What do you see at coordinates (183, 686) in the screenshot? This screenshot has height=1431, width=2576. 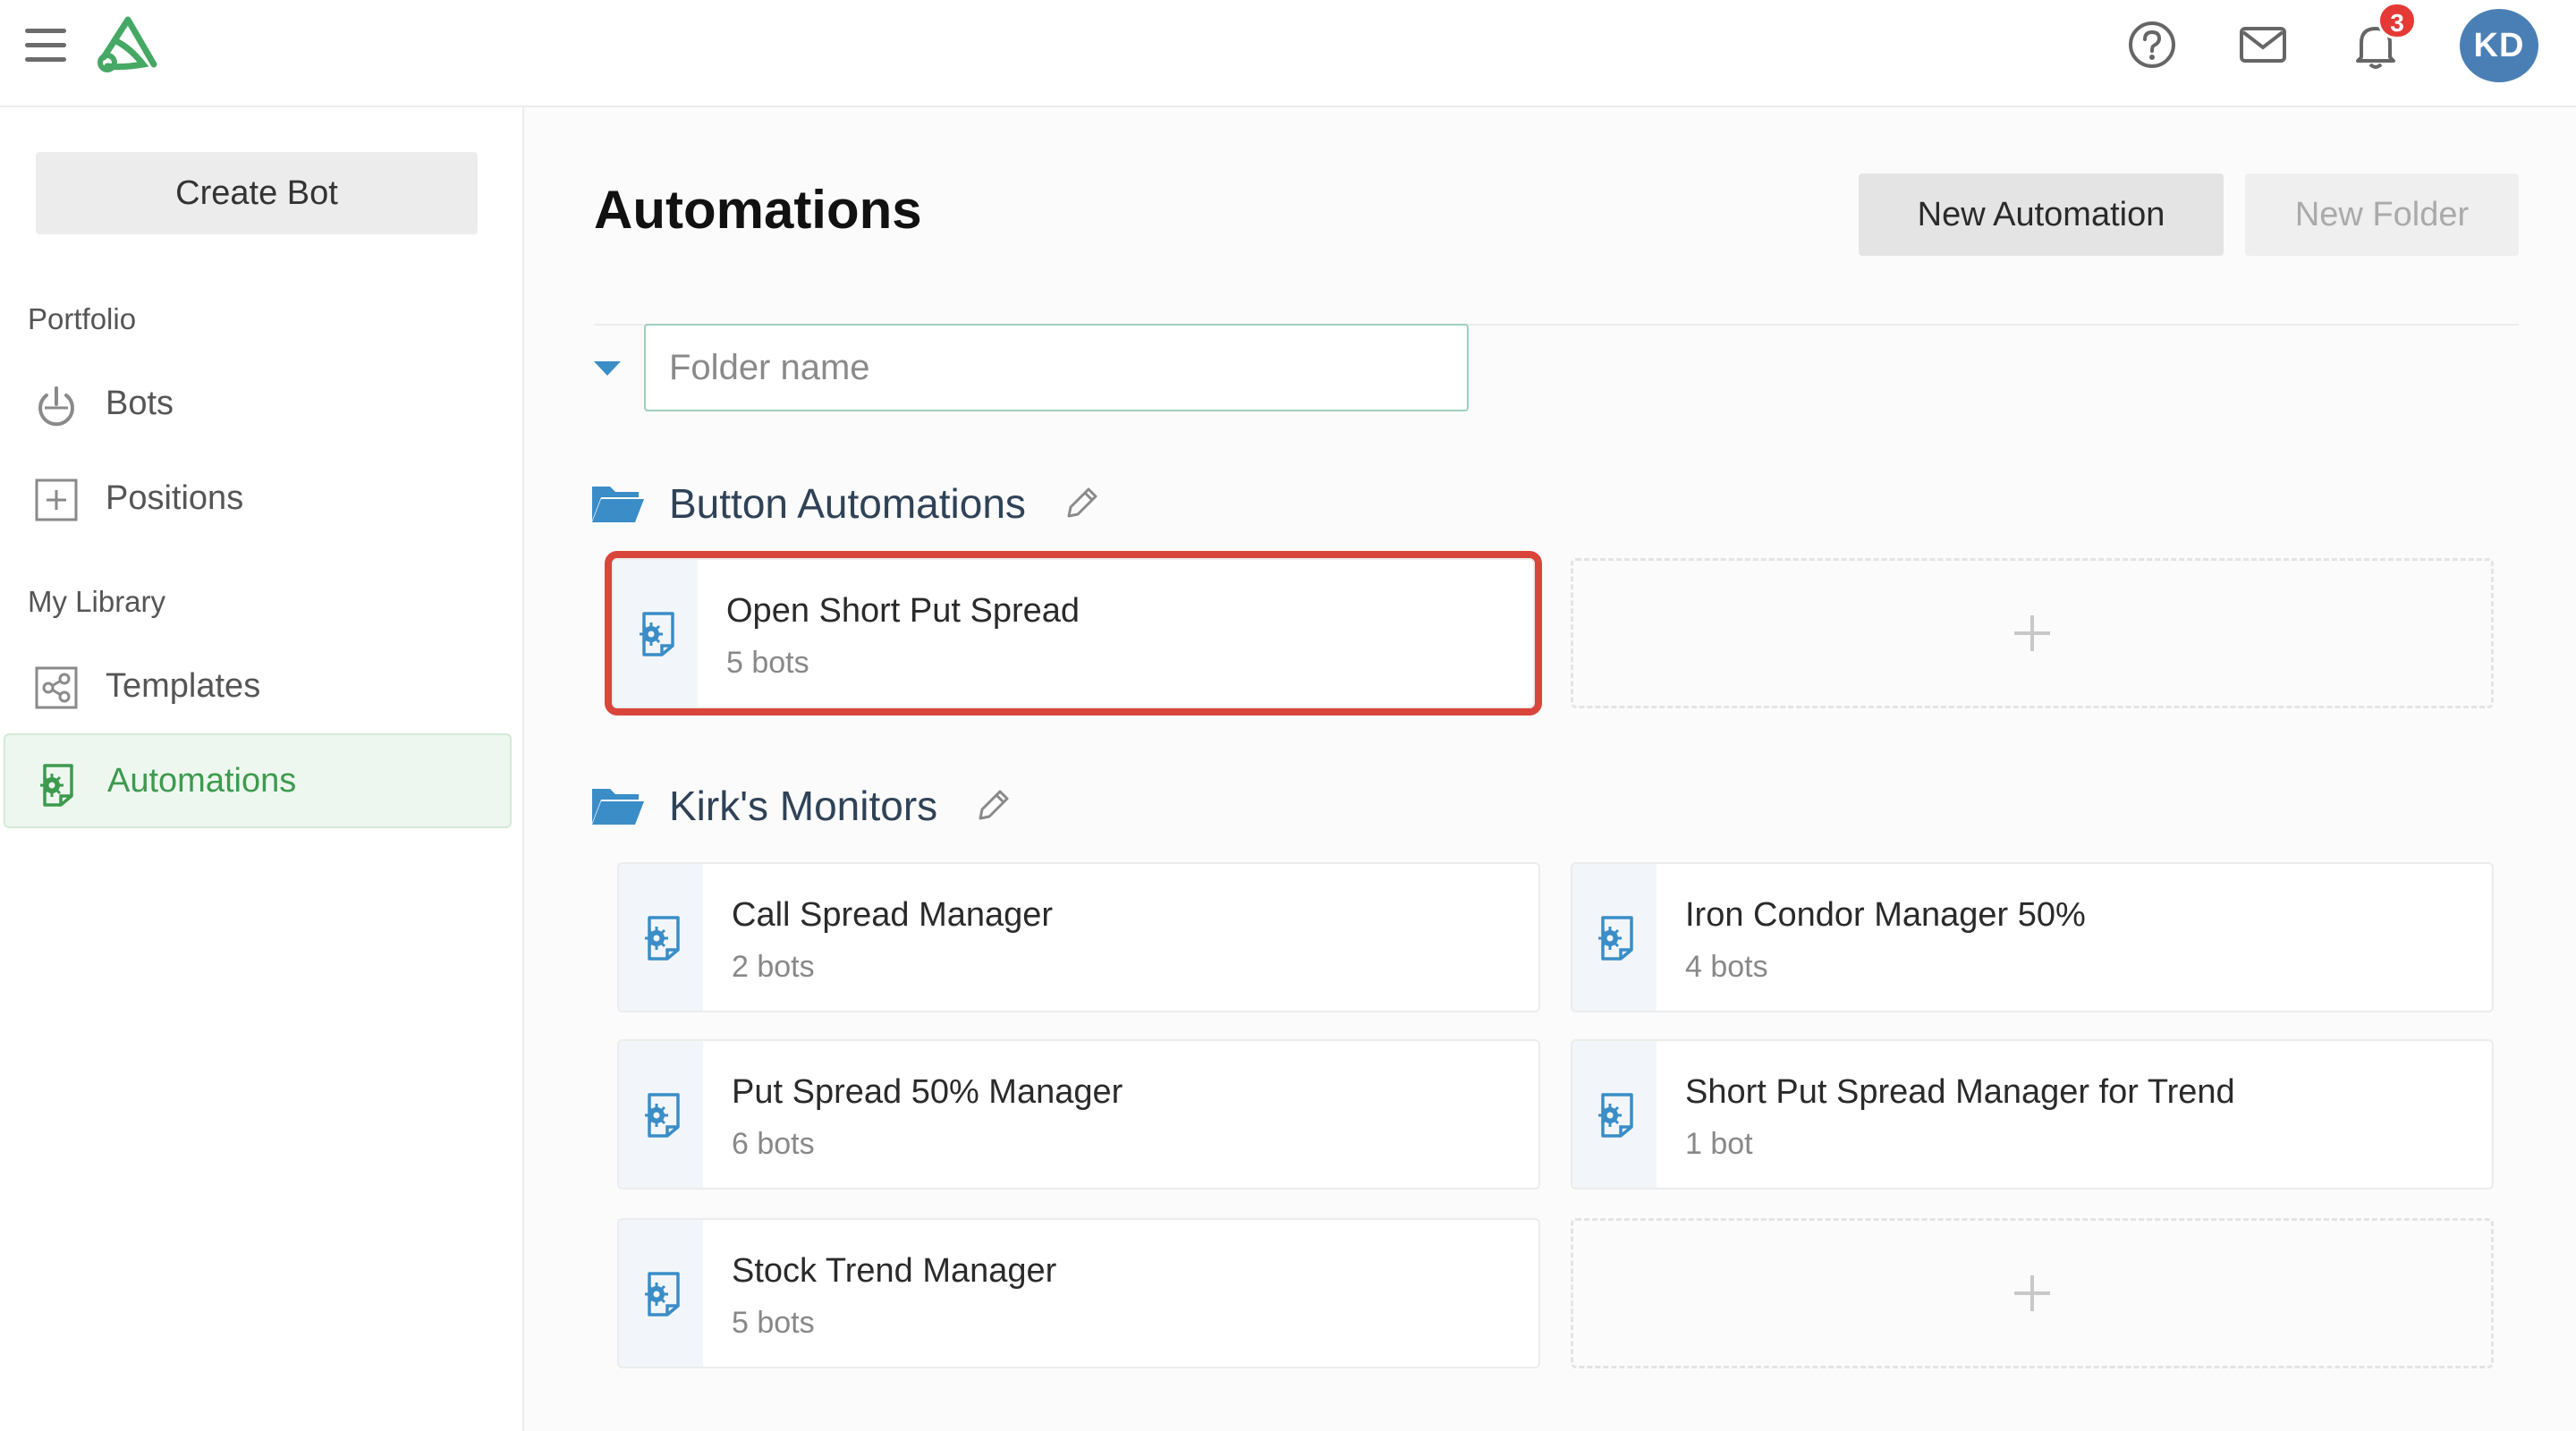 I see `sidebar-item-label: Templates` at bounding box center [183, 686].